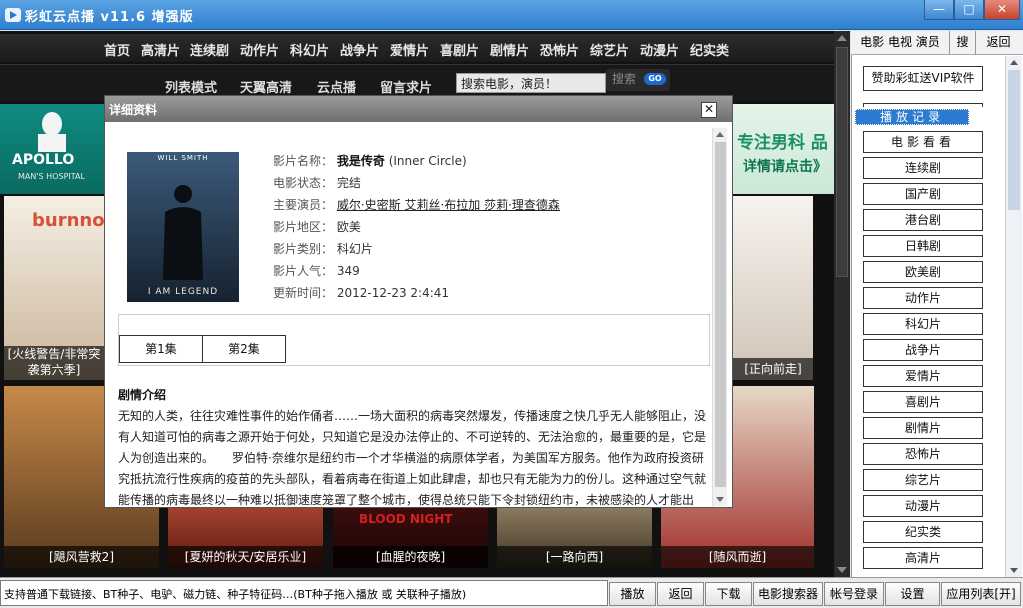  Describe the element at coordinates (348, 183) in the screenshot. I see `movie-status: 完结` at that location.